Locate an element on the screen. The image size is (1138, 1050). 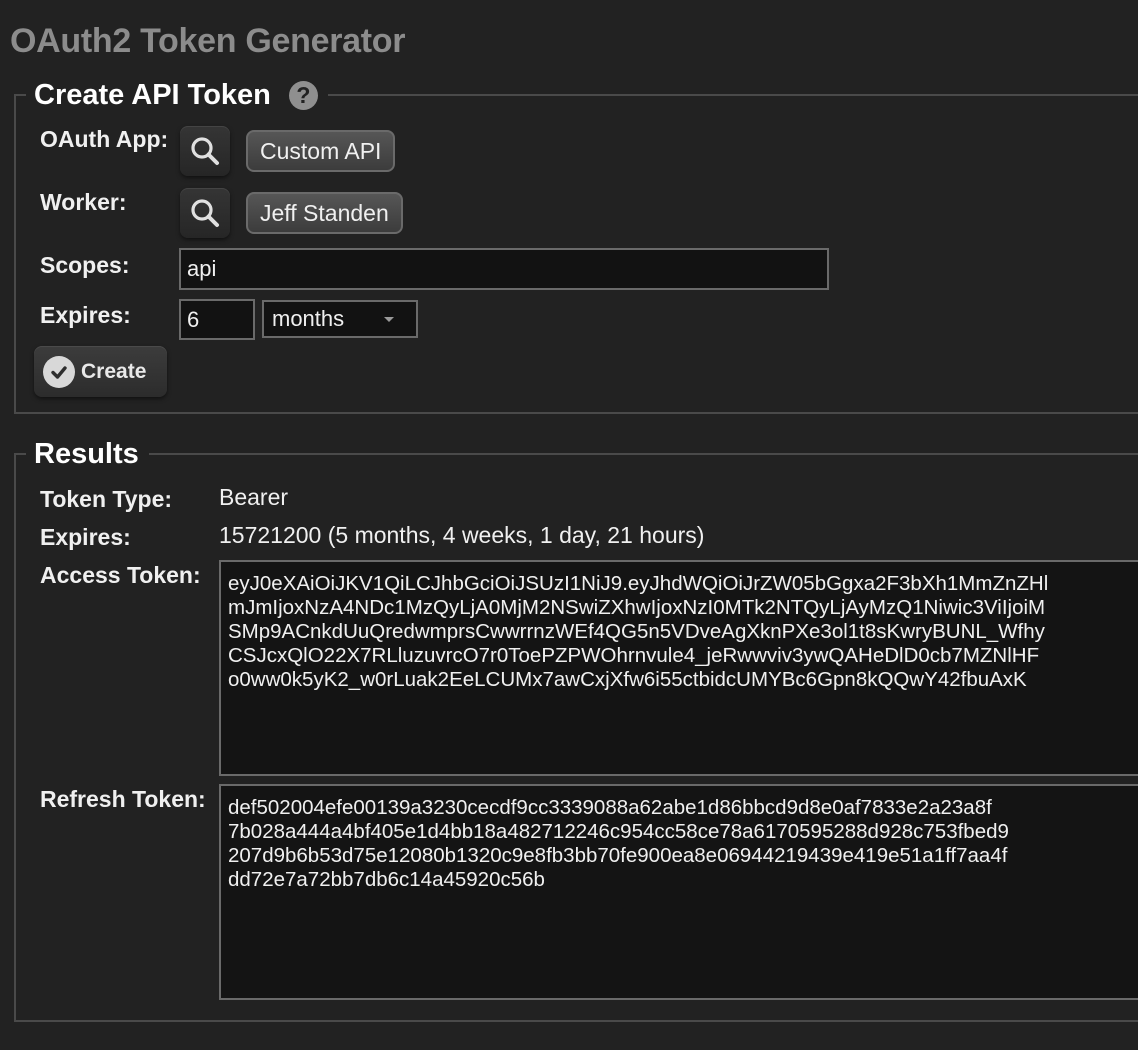
create-button: Create is located at coordinates (100, 371).